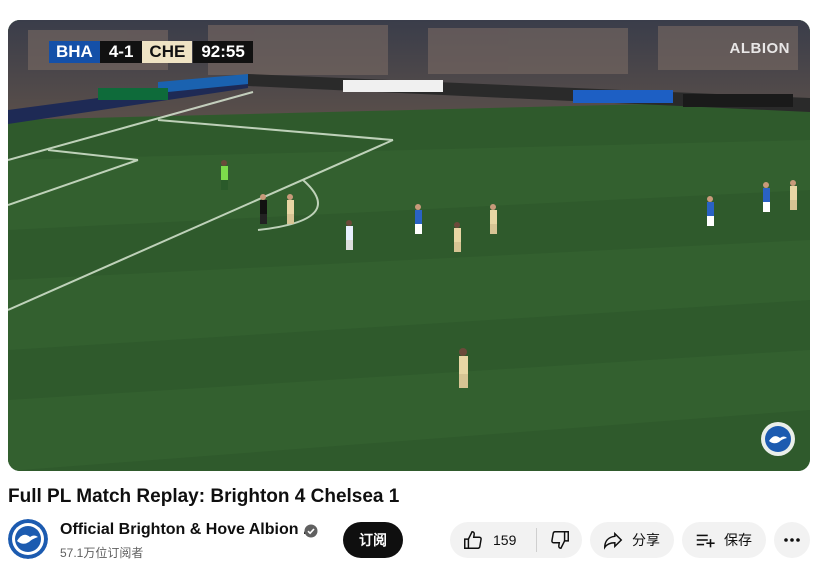 This screenshot has width=820, height=569. Describe the element at coordinates (705, 540) in the screenshot. I see `playlist-add-icon` at that location.